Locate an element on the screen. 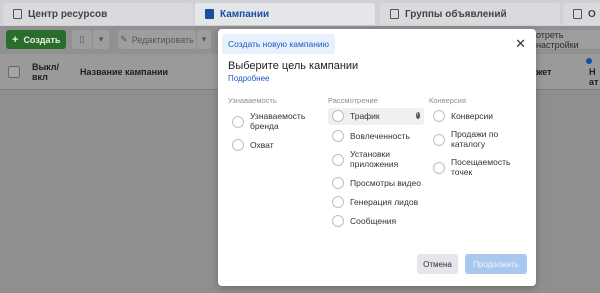 Image resolution: width=600 pixels, height=293 pixels. clipboard-icon is located at coordinates (17, 14).